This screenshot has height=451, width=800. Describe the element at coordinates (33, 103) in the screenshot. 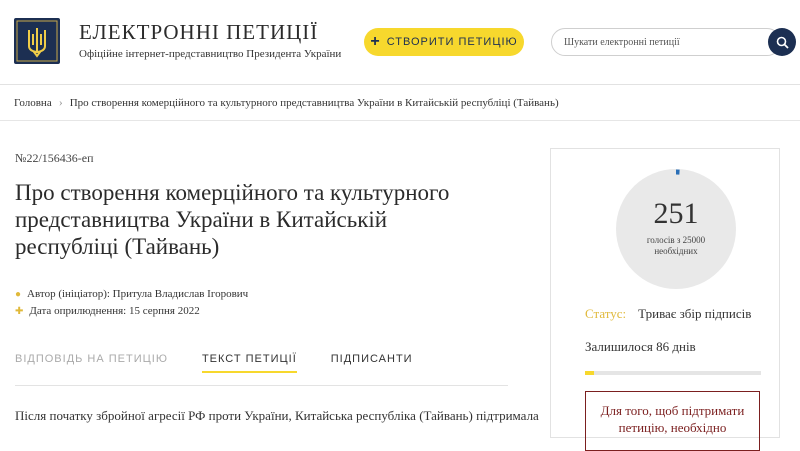

I see `breadcrumb-home: Головна` at that location.